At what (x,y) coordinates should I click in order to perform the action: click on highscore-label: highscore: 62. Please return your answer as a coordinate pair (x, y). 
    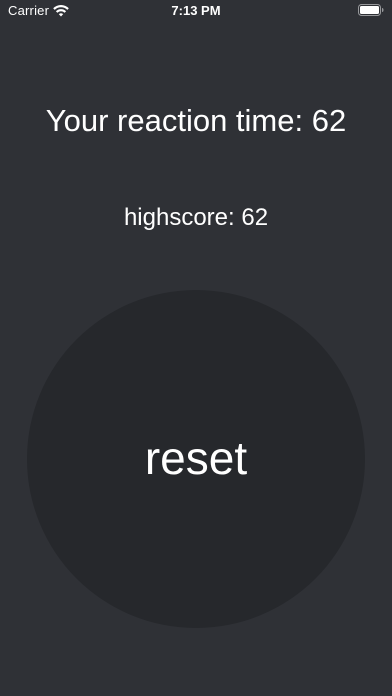
    Looking at the image, I should click on (196, 217).